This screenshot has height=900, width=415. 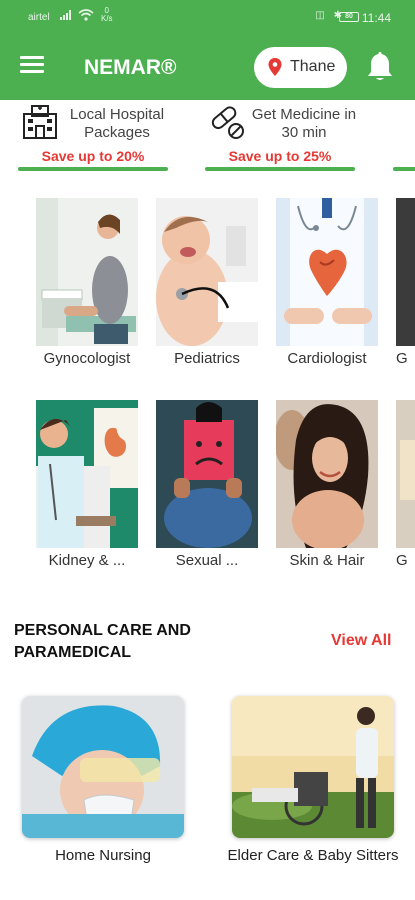 I want to click on sexual-health-image, so click(x=207, y=474).